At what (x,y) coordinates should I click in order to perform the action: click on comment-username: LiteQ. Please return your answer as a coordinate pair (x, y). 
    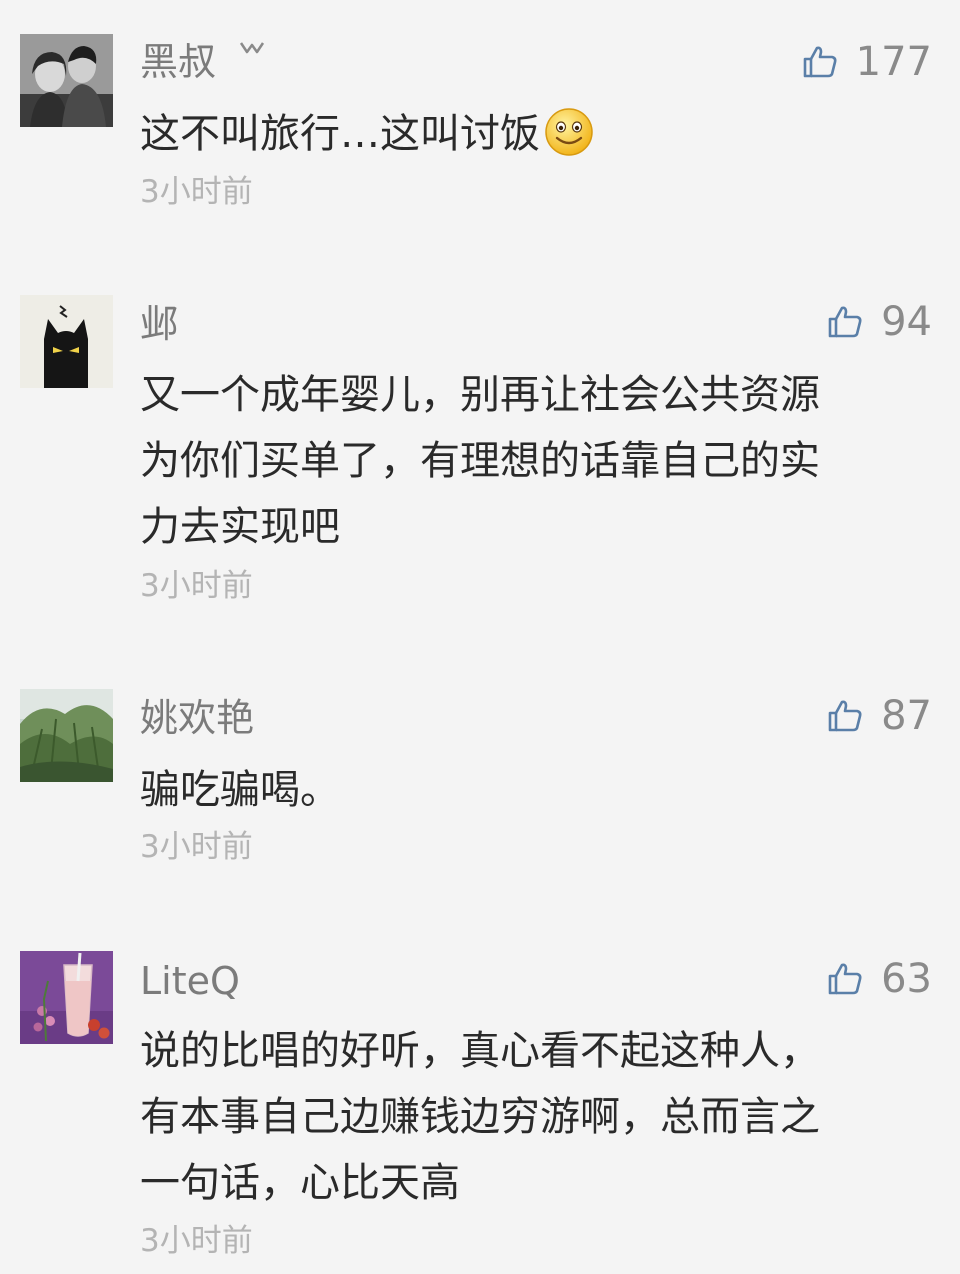
    Looking at the image, I should click on (190, 981).